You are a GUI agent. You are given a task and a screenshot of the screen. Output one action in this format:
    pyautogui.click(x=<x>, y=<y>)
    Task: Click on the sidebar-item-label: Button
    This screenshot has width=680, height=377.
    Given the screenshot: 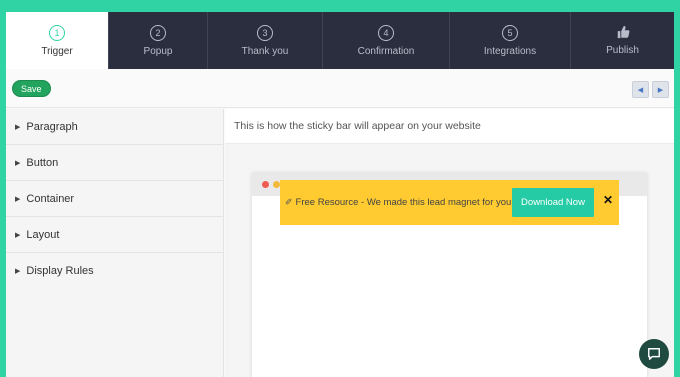 What is the action you would take?
    pyautogui.click(x=42, y=162)
    